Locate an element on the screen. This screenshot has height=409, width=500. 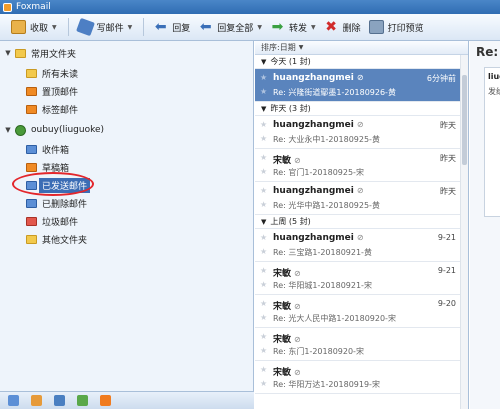
folder-item-pinned: 置顶邮件 is located at coordinates (127, 91).